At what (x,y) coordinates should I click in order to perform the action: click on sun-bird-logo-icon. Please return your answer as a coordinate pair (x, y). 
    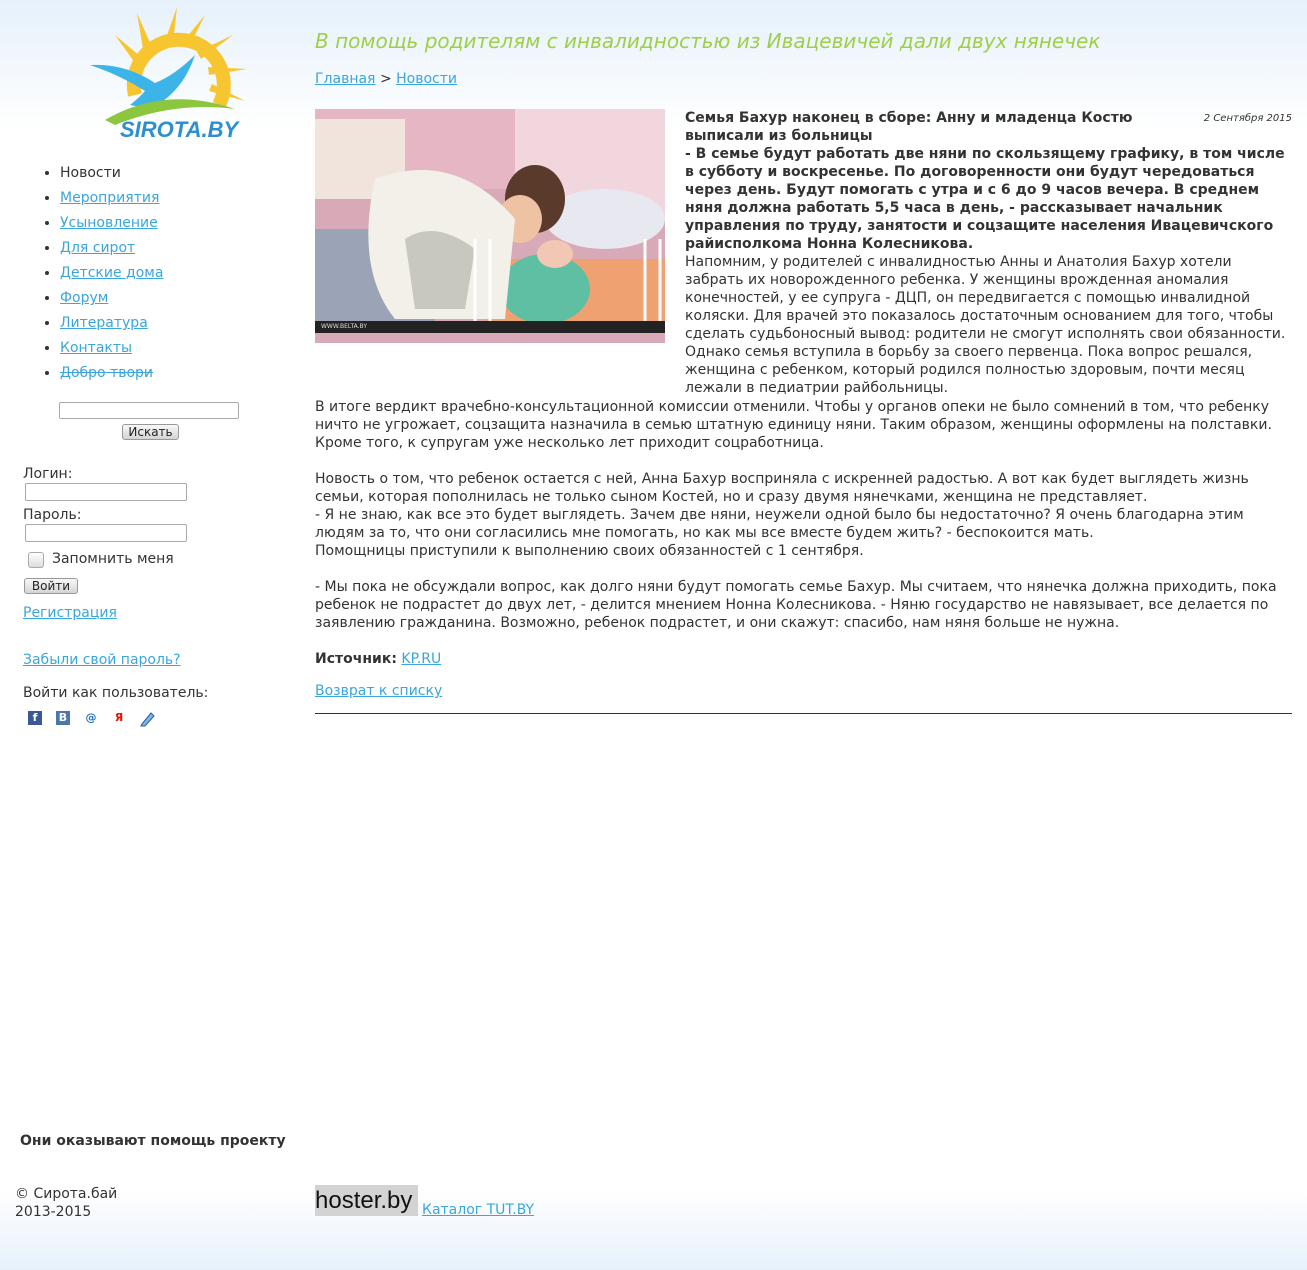
    Looking at the image, I should click on (168, 66).